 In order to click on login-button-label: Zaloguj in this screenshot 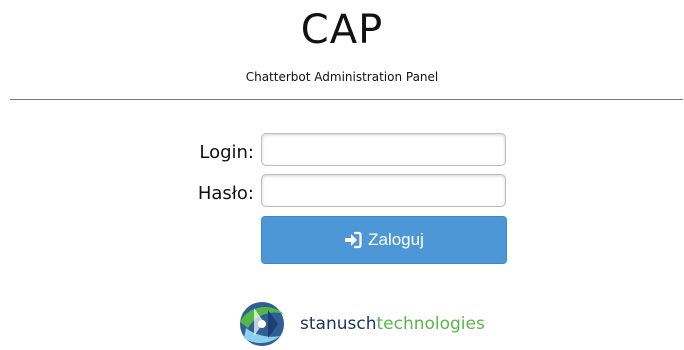, I will do `click(396, 239)`.